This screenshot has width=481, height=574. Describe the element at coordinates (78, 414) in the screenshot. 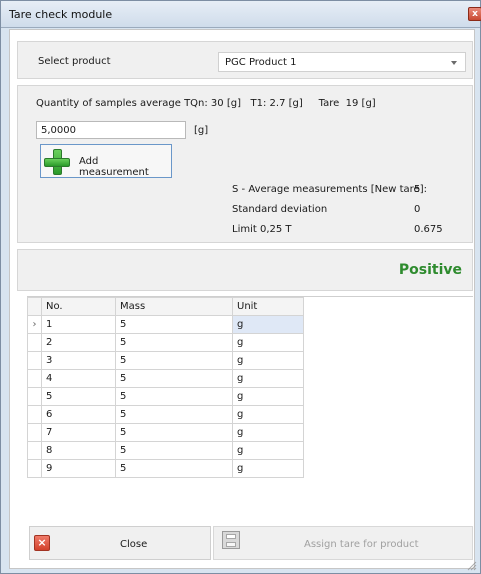

I see `cell-no: 6` at that location.